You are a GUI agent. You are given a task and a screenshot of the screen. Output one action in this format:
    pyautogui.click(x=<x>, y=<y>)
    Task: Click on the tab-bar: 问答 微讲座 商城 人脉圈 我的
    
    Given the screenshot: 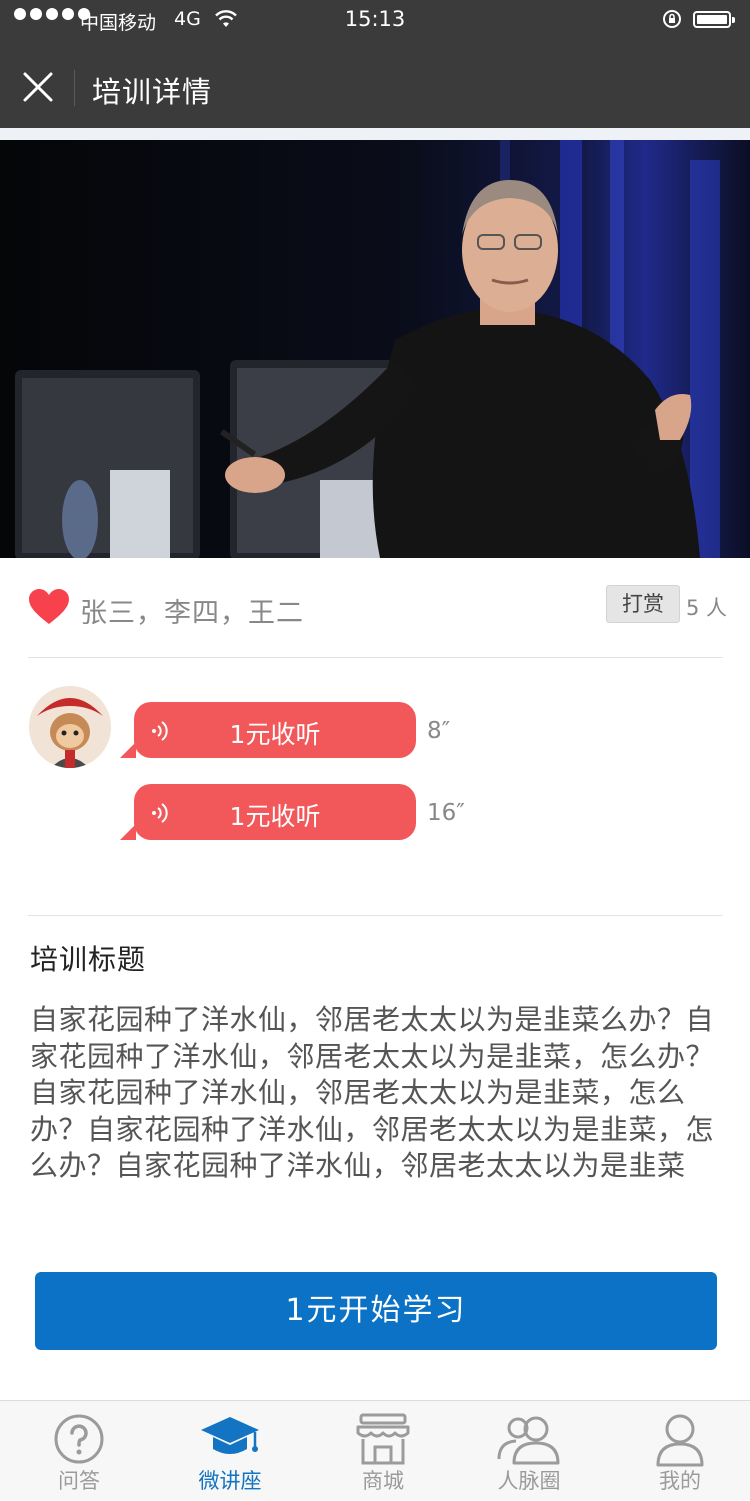 What is the action you would take?
    pyautogui.click(x=375, y=1450)
    